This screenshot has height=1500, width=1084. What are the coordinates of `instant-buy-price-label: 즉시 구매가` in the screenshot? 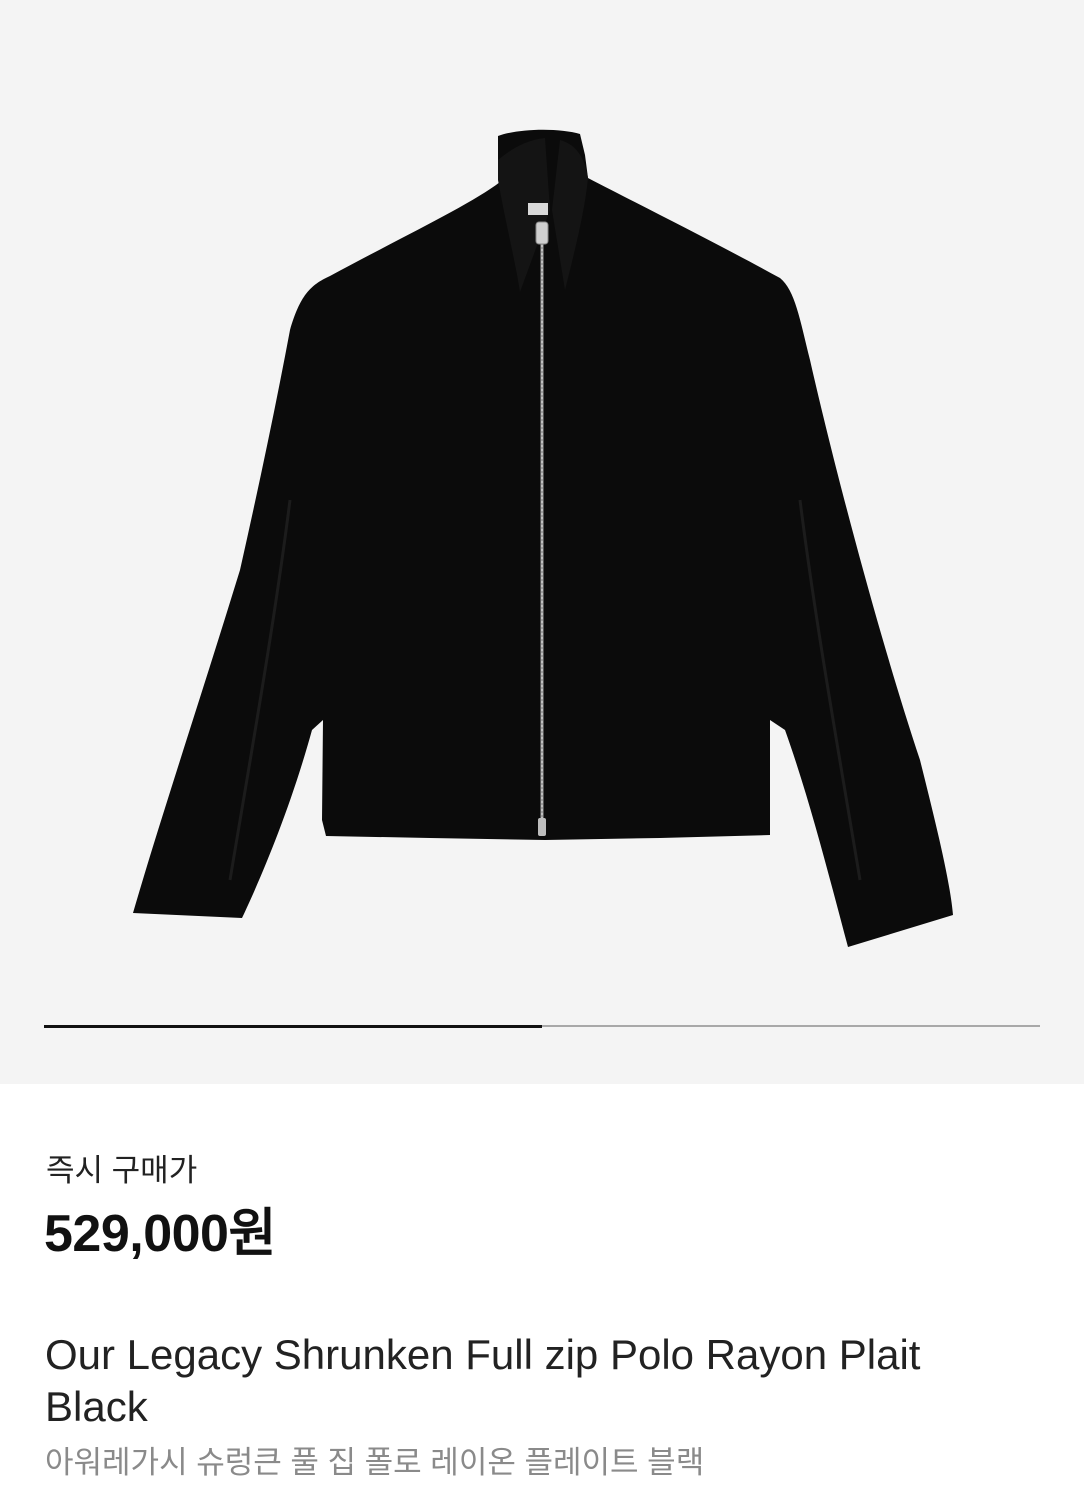 It's located at (122, 1170).